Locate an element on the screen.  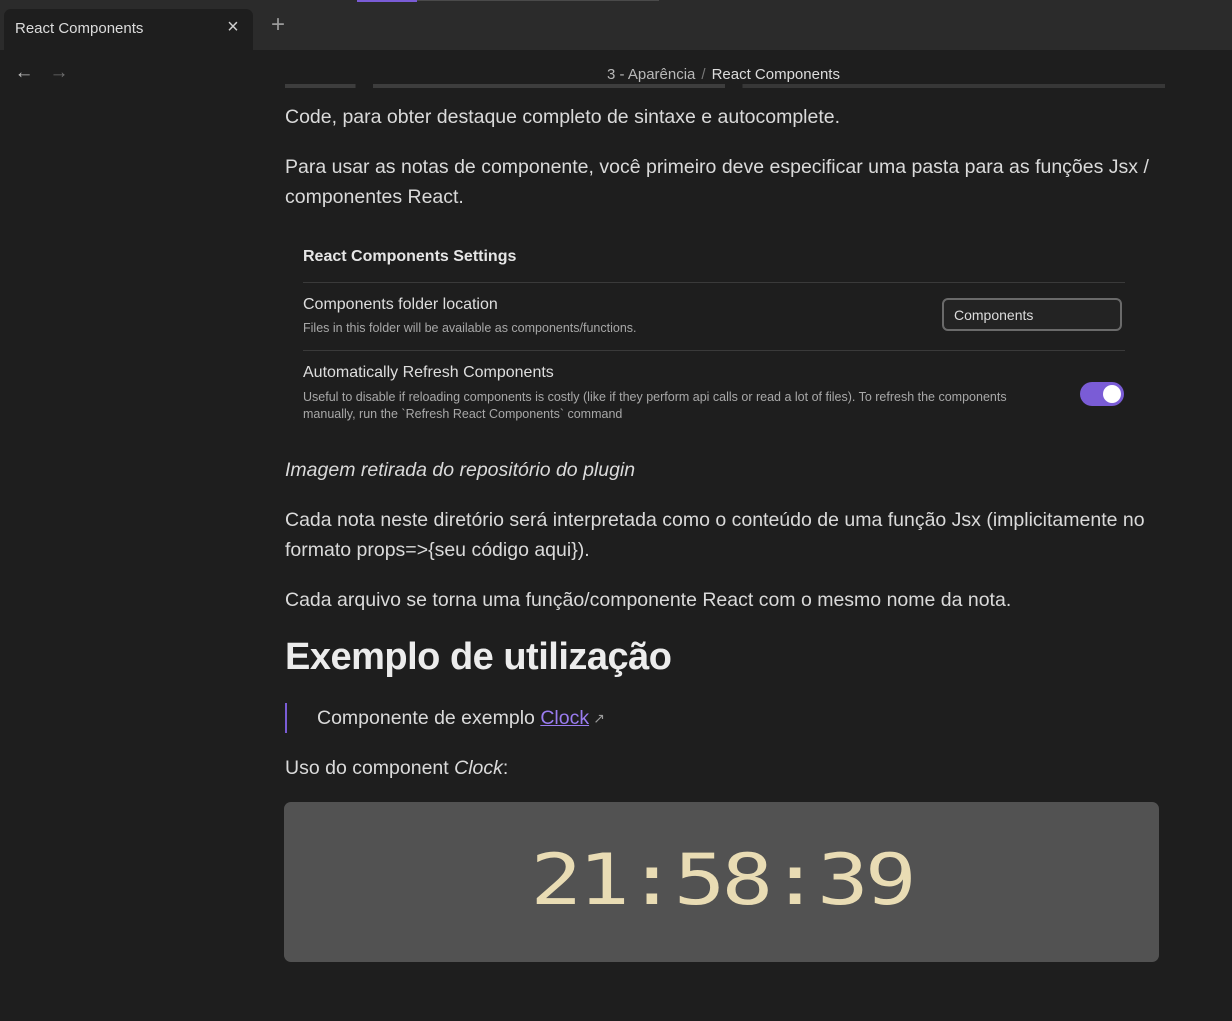
clock-link: Clock is located at coordinates (564, 718).